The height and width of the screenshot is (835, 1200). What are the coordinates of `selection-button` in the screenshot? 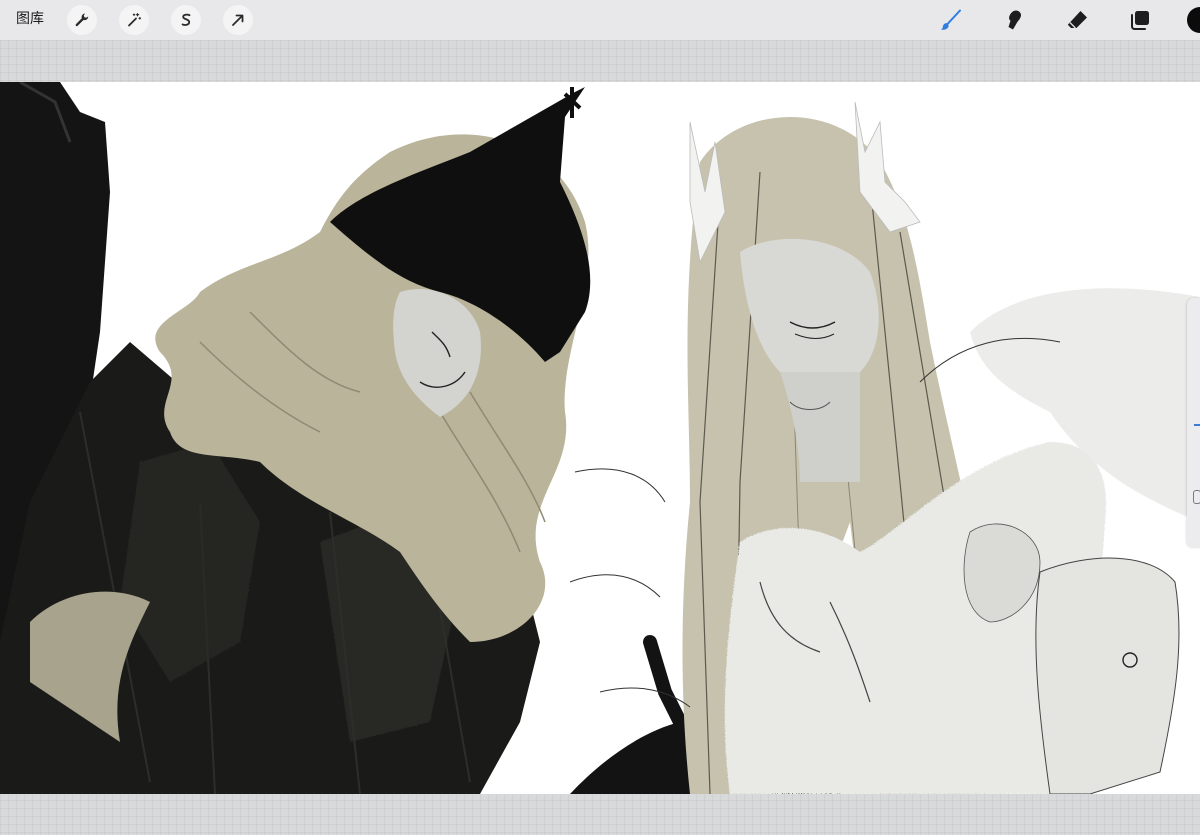 It's located at (186, 20).